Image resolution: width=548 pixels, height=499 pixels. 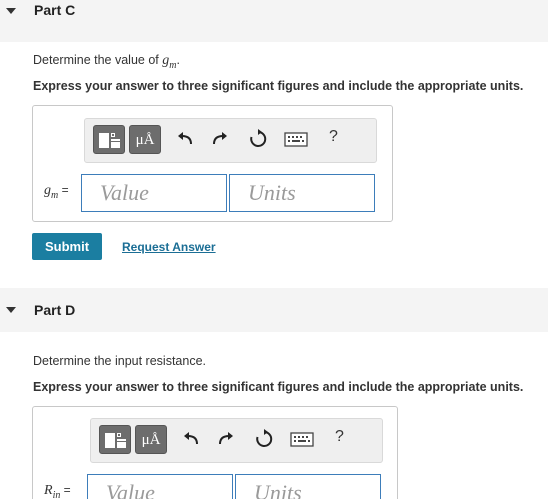 I want to click on part-c-title: Part C, so click(x=55, y=10).